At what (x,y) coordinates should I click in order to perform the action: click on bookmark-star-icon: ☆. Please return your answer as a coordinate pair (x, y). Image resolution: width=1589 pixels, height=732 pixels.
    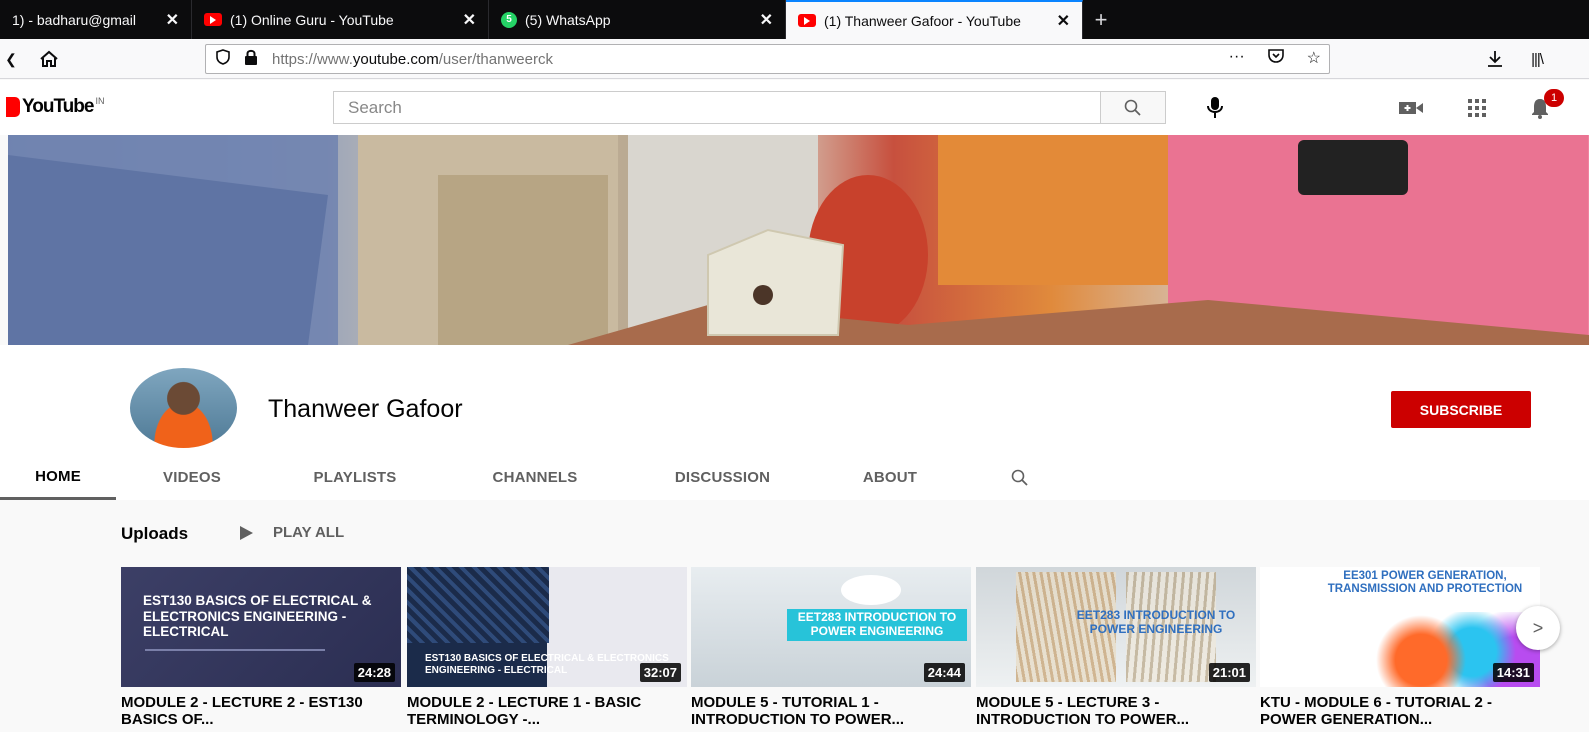
    Looking at the image, I should click on (1314, 58).